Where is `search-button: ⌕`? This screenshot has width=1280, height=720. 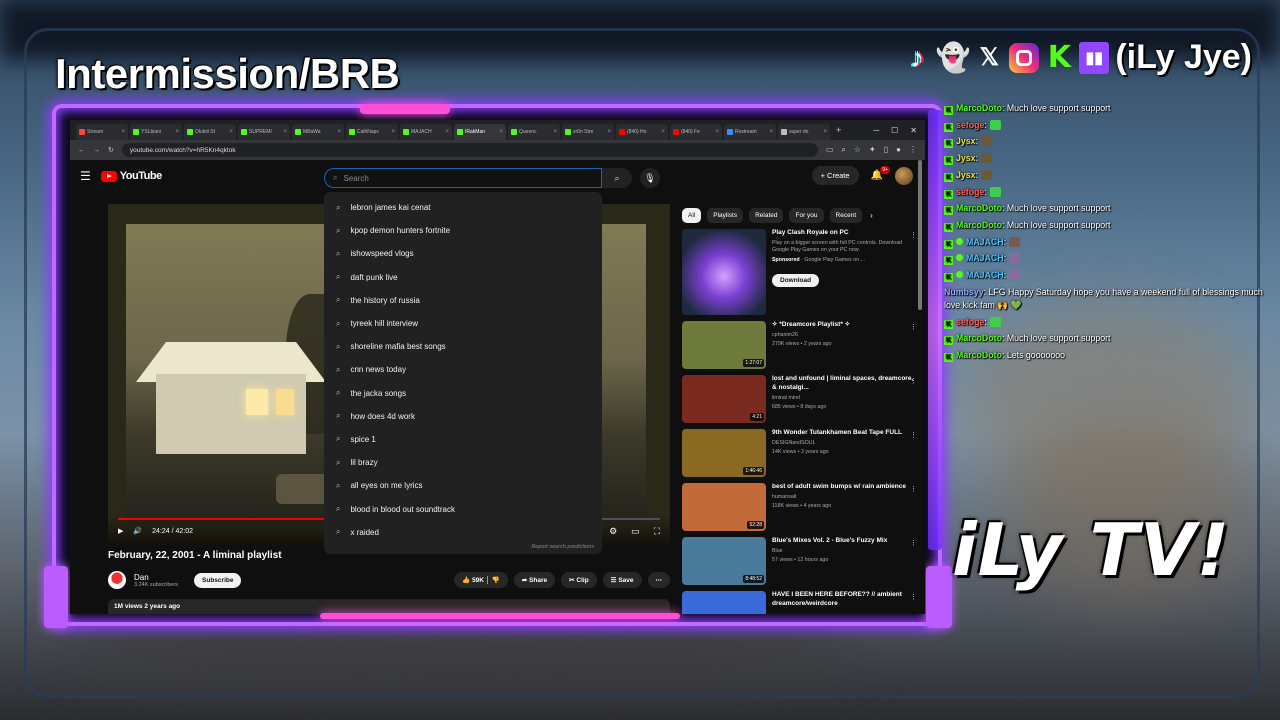 search-button: ⌕ is located at coordinates (617, 178).